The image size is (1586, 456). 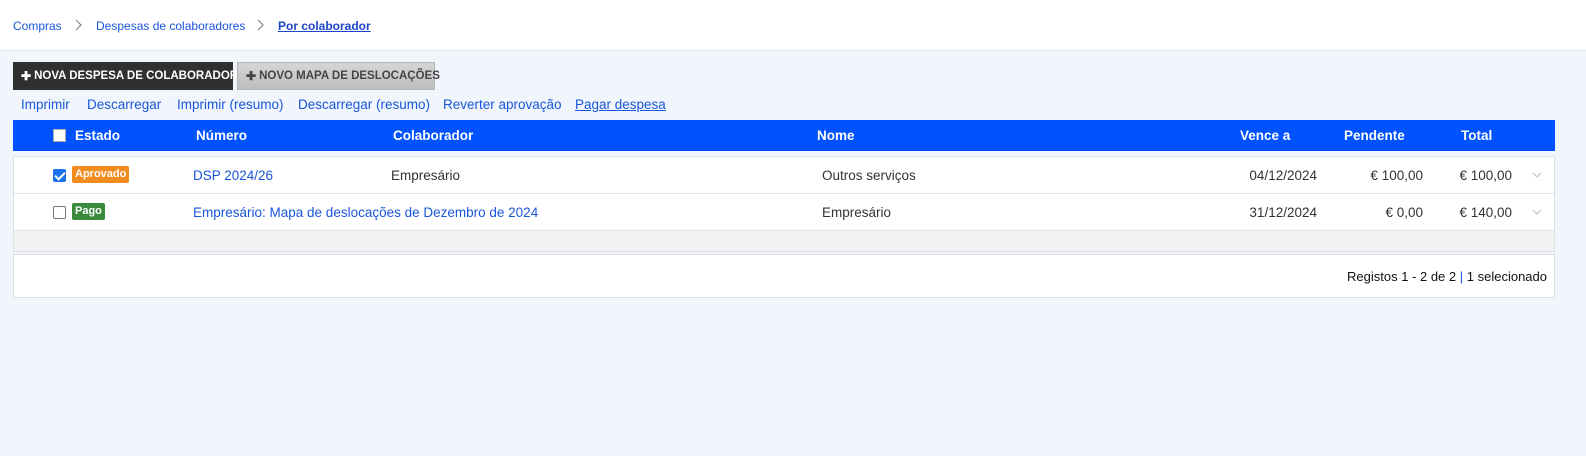 I want to click on header-numero: Número, so click(x=221, y=135).